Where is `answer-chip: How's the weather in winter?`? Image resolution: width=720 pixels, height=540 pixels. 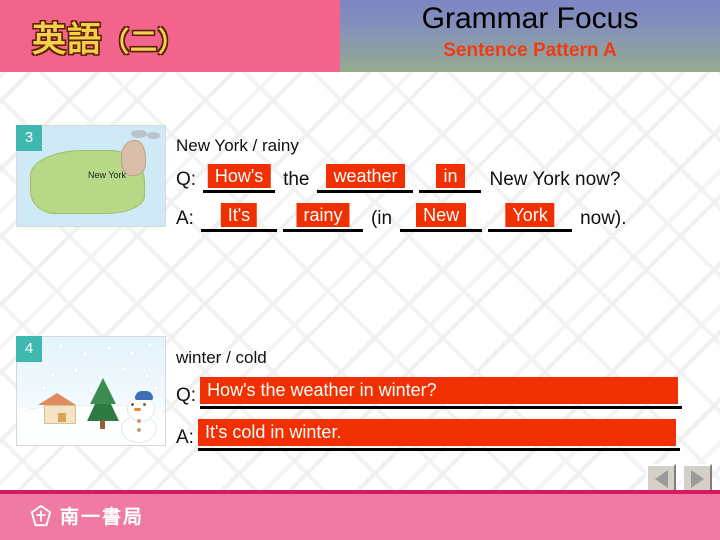 answer-chip: How's the weather in winter? is located at coordinates (439, 390).